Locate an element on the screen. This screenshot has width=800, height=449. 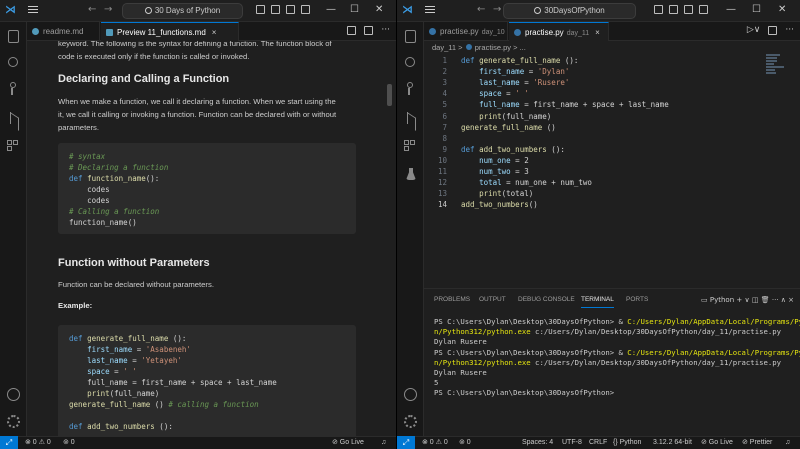
preview-scrollbar is located at coordinates (389, 95).